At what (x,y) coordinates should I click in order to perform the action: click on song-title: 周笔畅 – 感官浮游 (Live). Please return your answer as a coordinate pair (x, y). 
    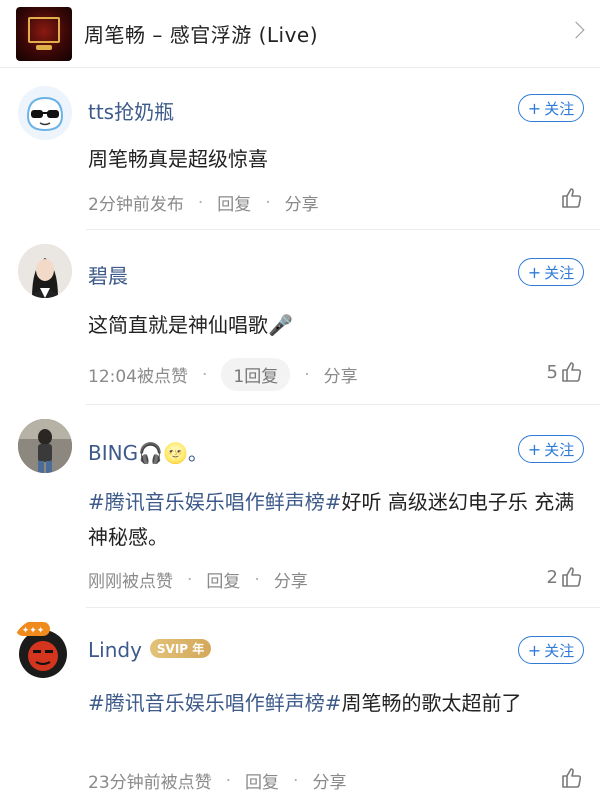
    Looking at the image, I should click on (201, 35).